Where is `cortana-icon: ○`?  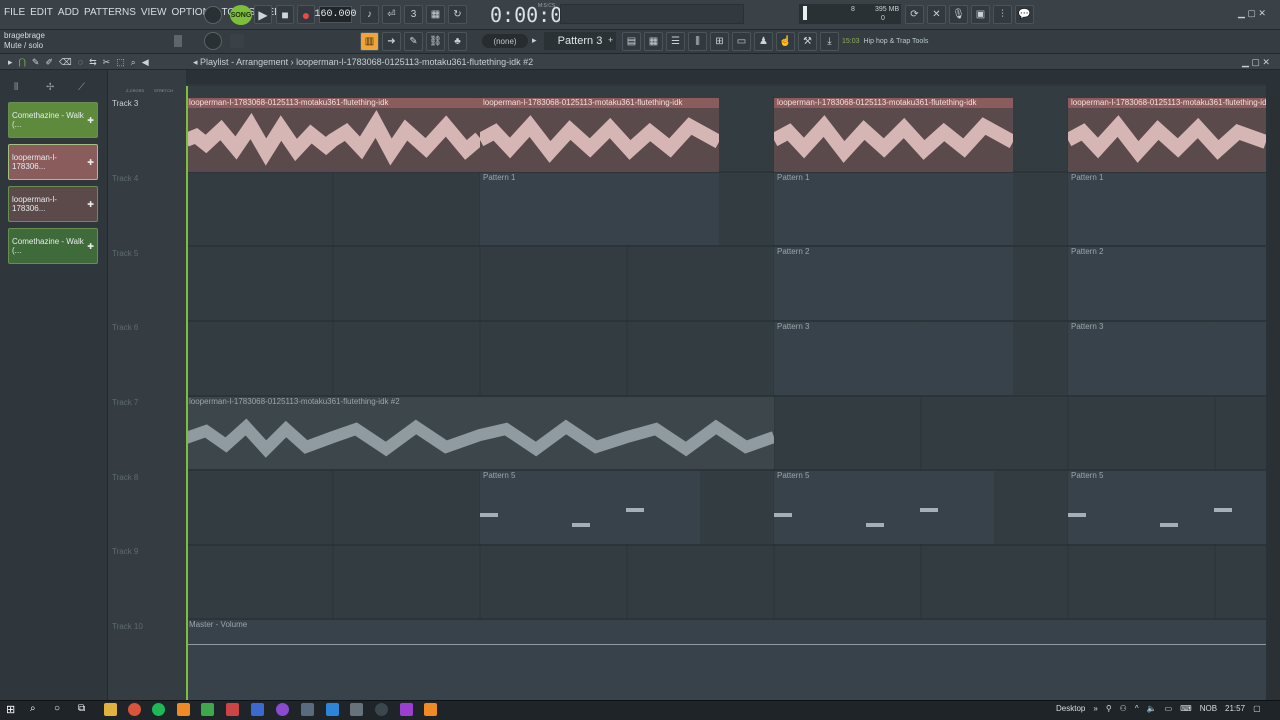 cortana-icon: ○ is located at coordinates (57, 708).